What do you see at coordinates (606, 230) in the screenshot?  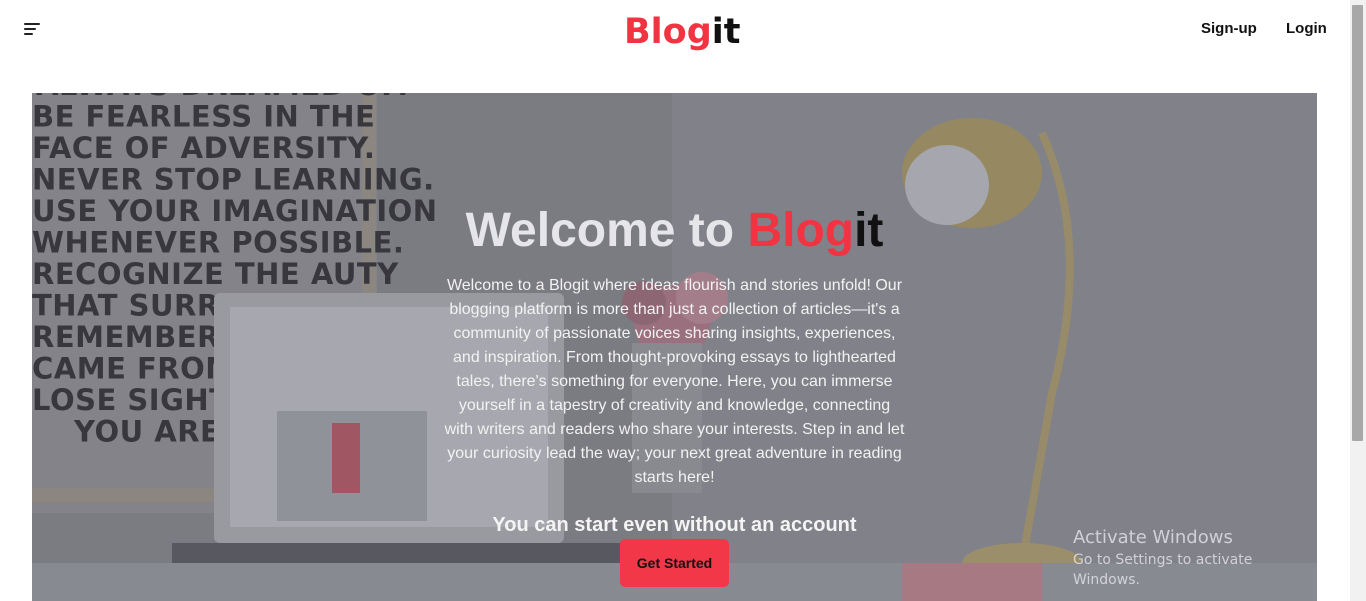 I see `hero-title-prefix: Welcome to` at bounding box center [606, 230].